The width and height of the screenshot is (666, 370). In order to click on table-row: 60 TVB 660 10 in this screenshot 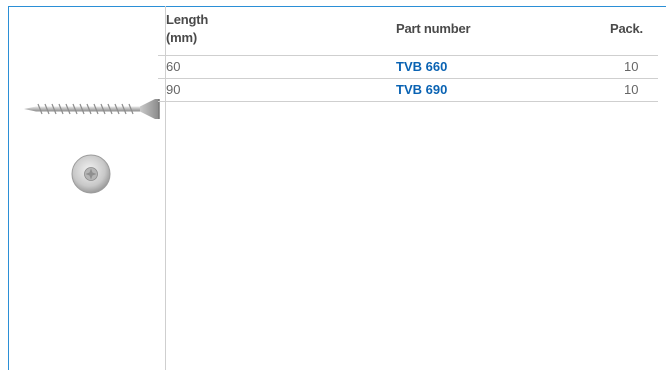, I will do `click(408, 67)`.